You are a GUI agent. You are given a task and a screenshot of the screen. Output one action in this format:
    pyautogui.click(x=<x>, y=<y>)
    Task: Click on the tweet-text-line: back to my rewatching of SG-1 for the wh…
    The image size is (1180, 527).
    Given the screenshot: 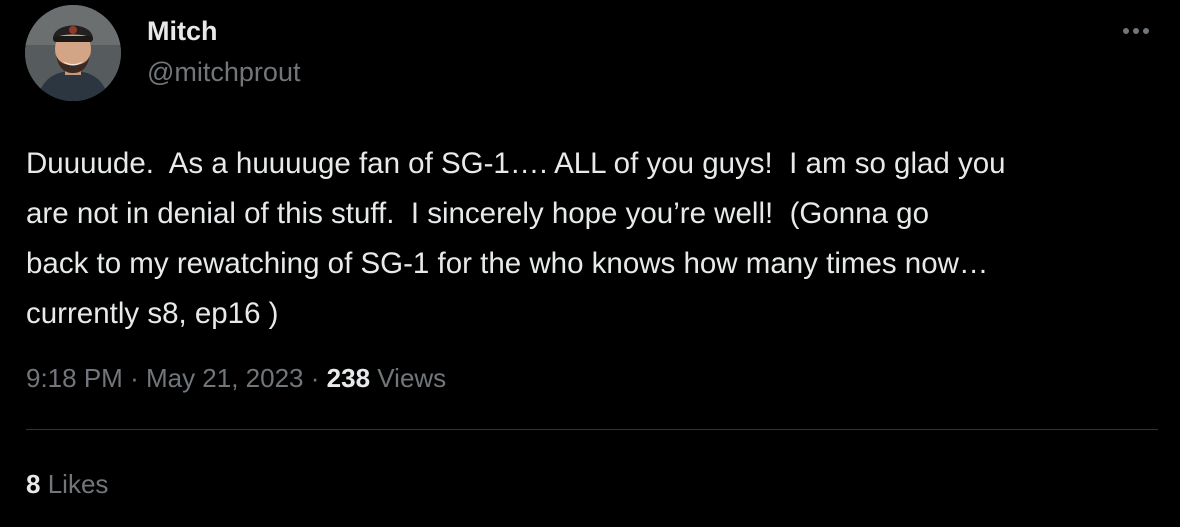 What is the action you would take?
    pyautogui.click(x=507, y=263)
    